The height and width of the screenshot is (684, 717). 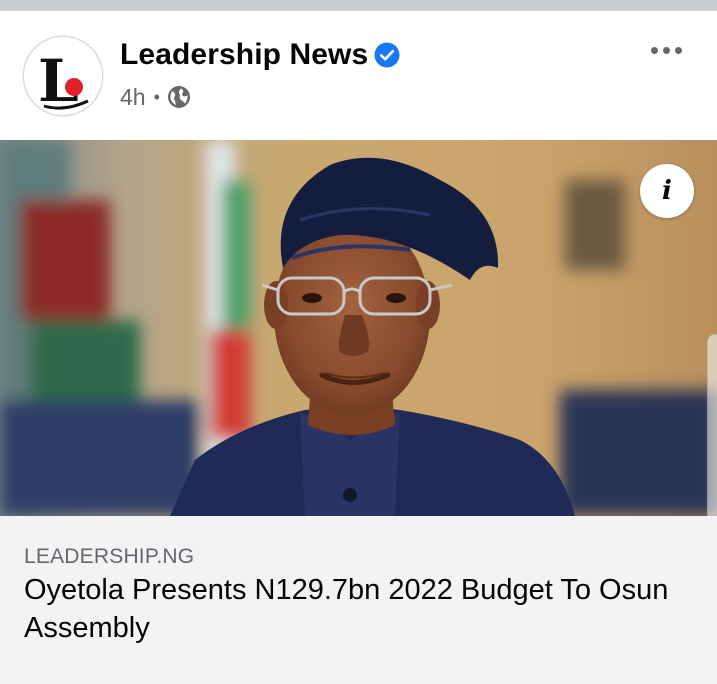 What do you see at coordinates (667, 191) in the screenshot?
I see `info-button: i` at bounding box center [667, 191].